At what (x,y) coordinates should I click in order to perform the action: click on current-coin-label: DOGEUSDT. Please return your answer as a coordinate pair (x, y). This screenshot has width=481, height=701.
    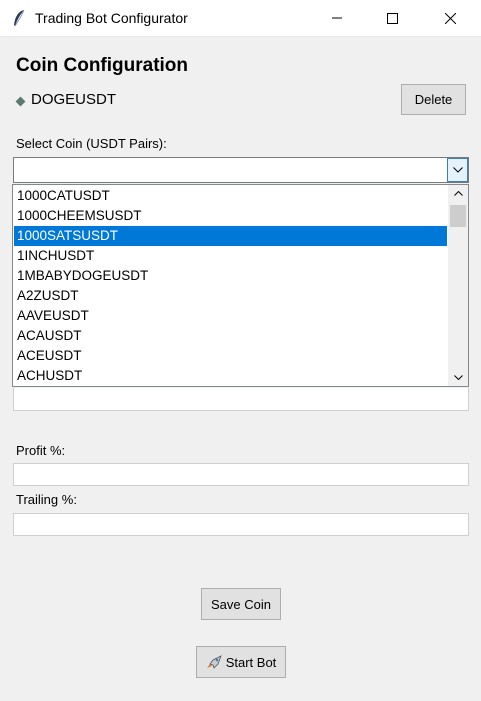
    Looking at the image, I should click on (74, 99).